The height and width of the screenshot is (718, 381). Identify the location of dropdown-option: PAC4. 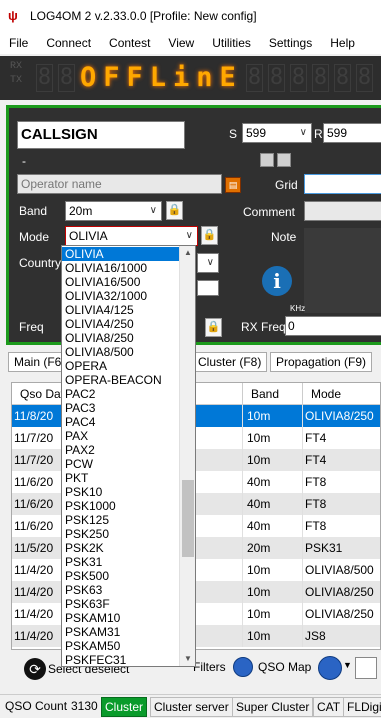
(120, 422).